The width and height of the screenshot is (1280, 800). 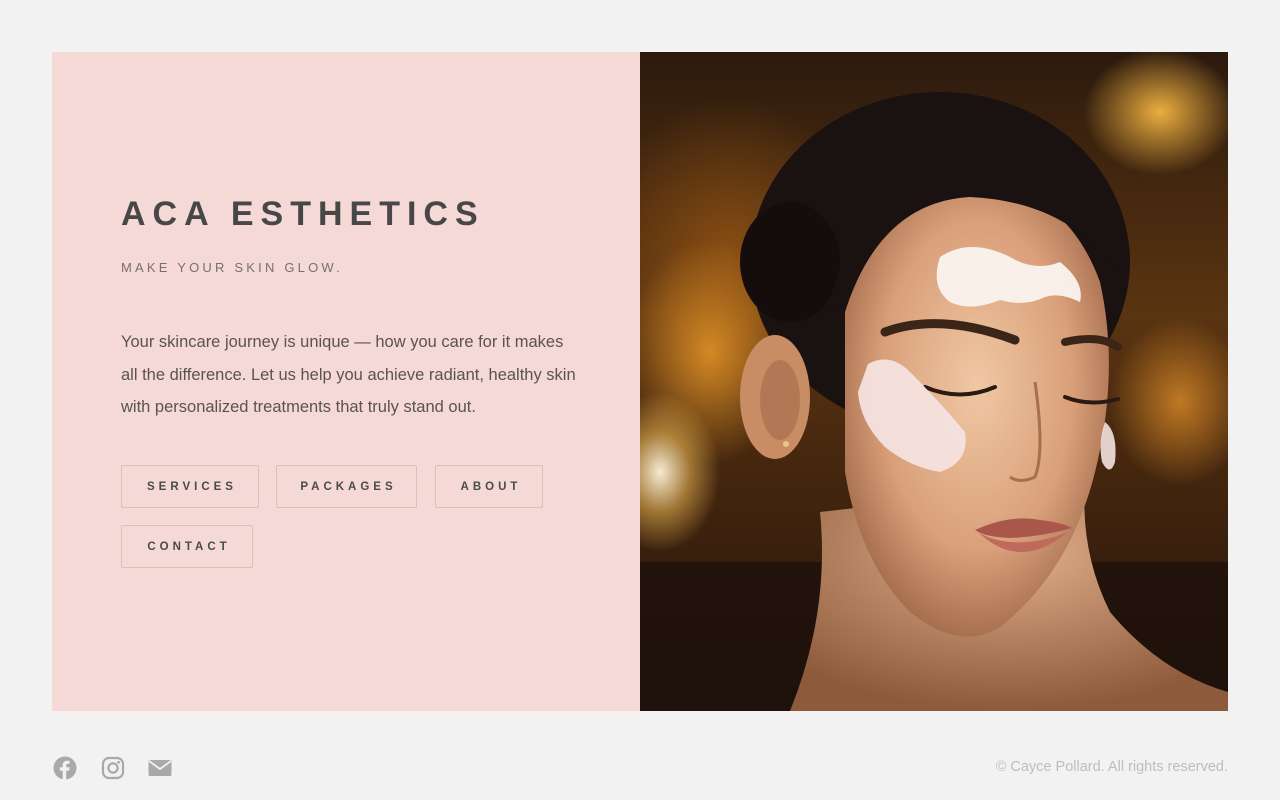 I want to click on contact-button: CONTACT, so click(x=187, y=546).